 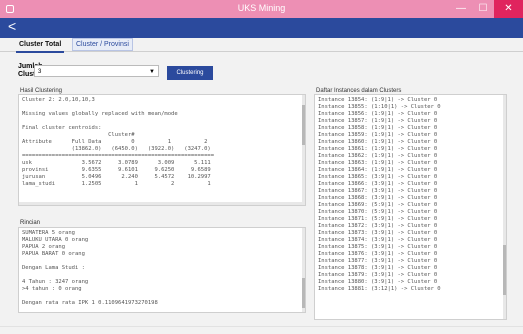 I want to click on hasil-text-line: Final cluster centroids:, so click(x=62, y=128).